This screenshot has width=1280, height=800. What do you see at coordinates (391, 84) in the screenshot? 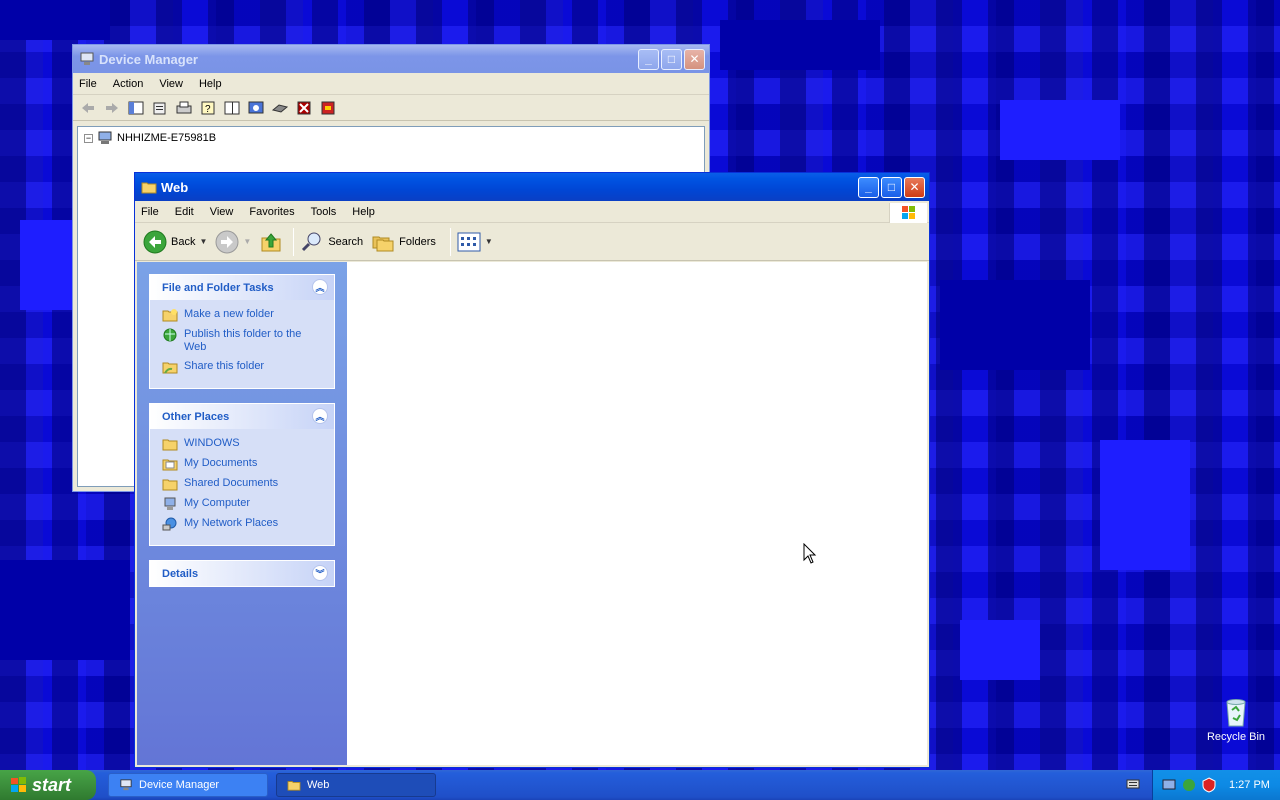
I see `menu-bar: File Action View Help` at bounding box center [391, 84].